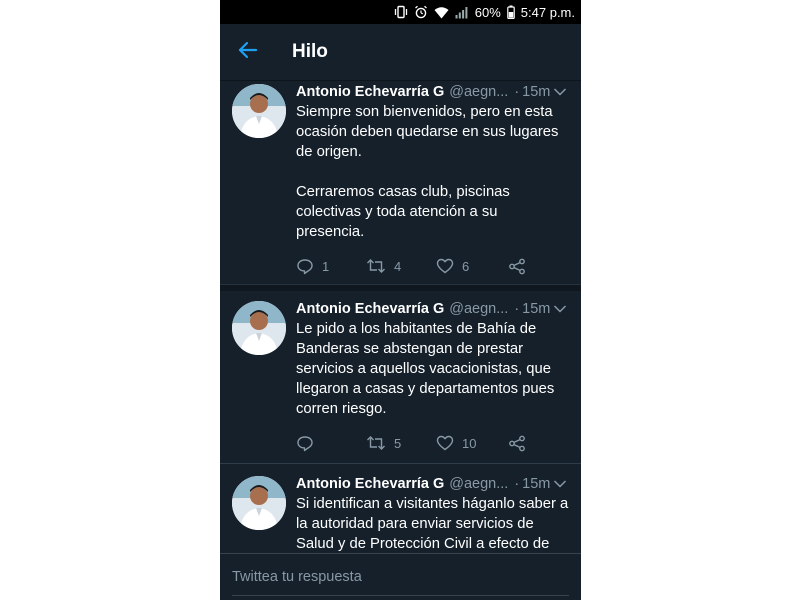  Describe the element at coordinates (462, 12) in the screenshot. I see `signal-icon` at that location.